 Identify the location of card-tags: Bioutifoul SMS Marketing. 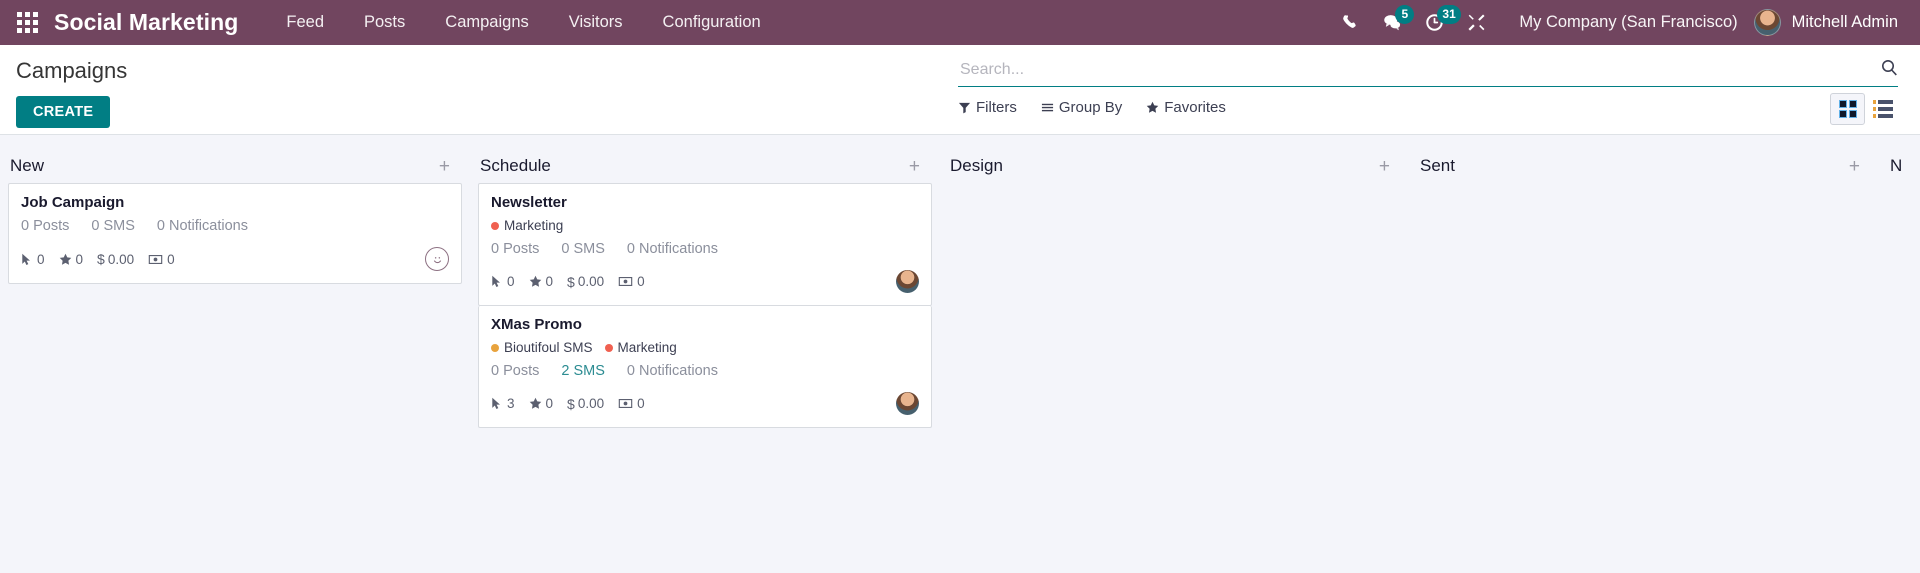
(705, 347).